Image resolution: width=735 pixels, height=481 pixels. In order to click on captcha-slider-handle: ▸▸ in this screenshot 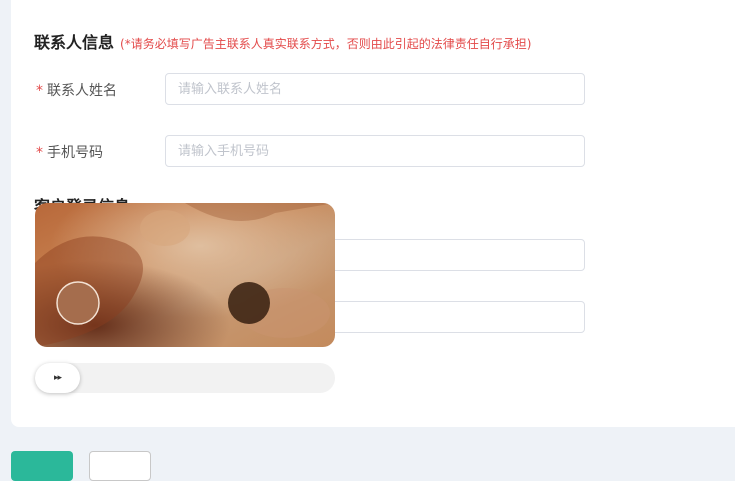, I will do `click(57, 378)`.